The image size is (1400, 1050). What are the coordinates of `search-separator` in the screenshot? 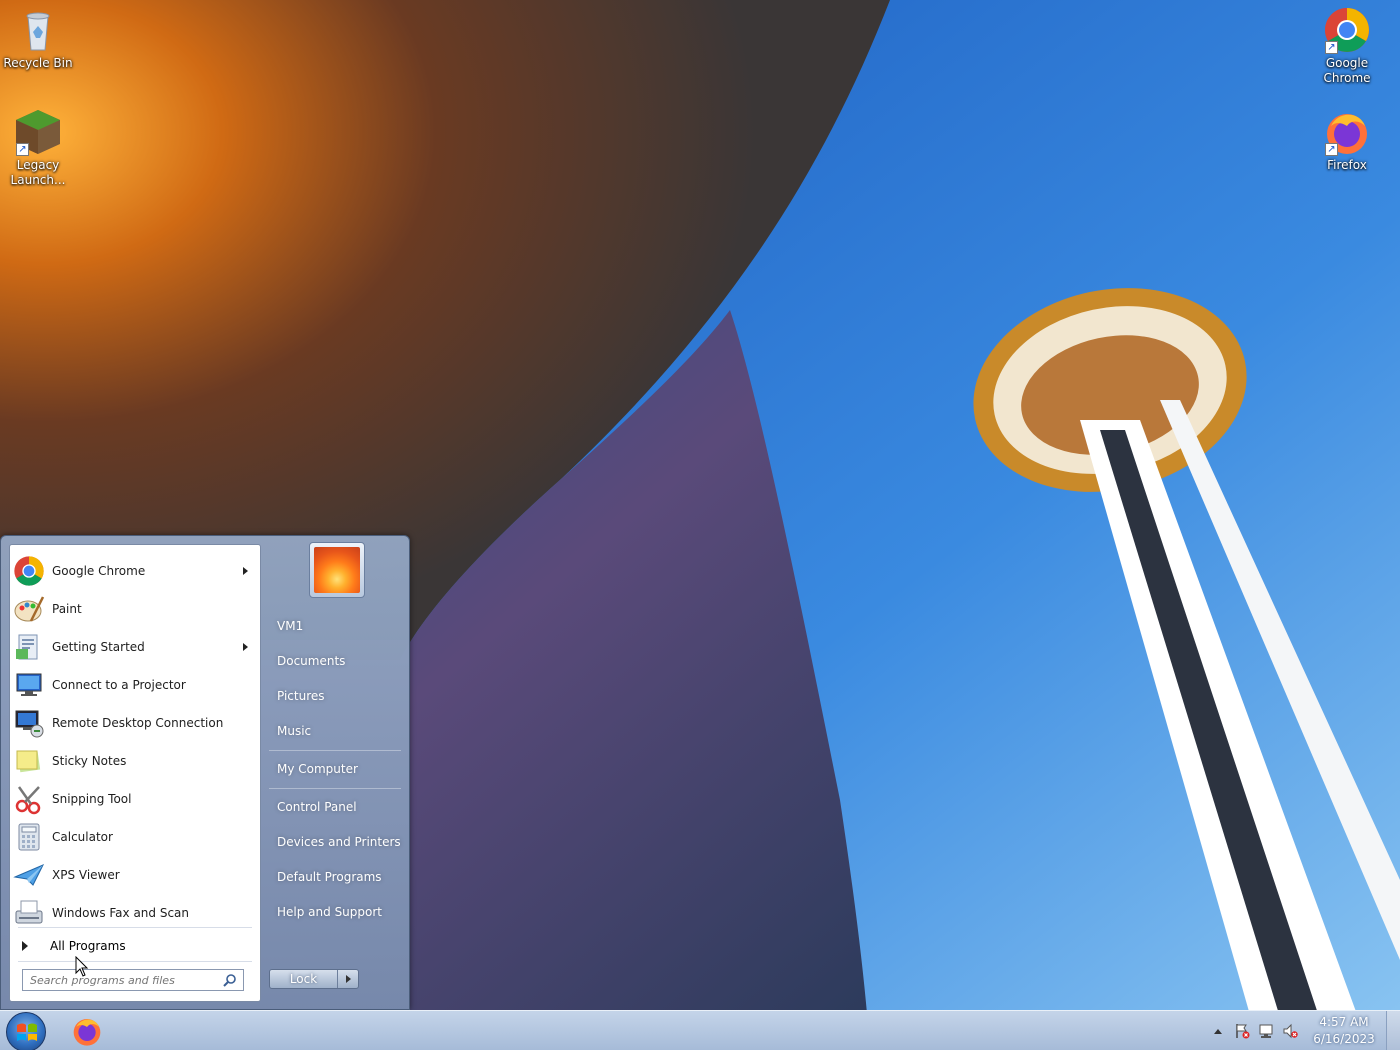 It's located at (135, 961).